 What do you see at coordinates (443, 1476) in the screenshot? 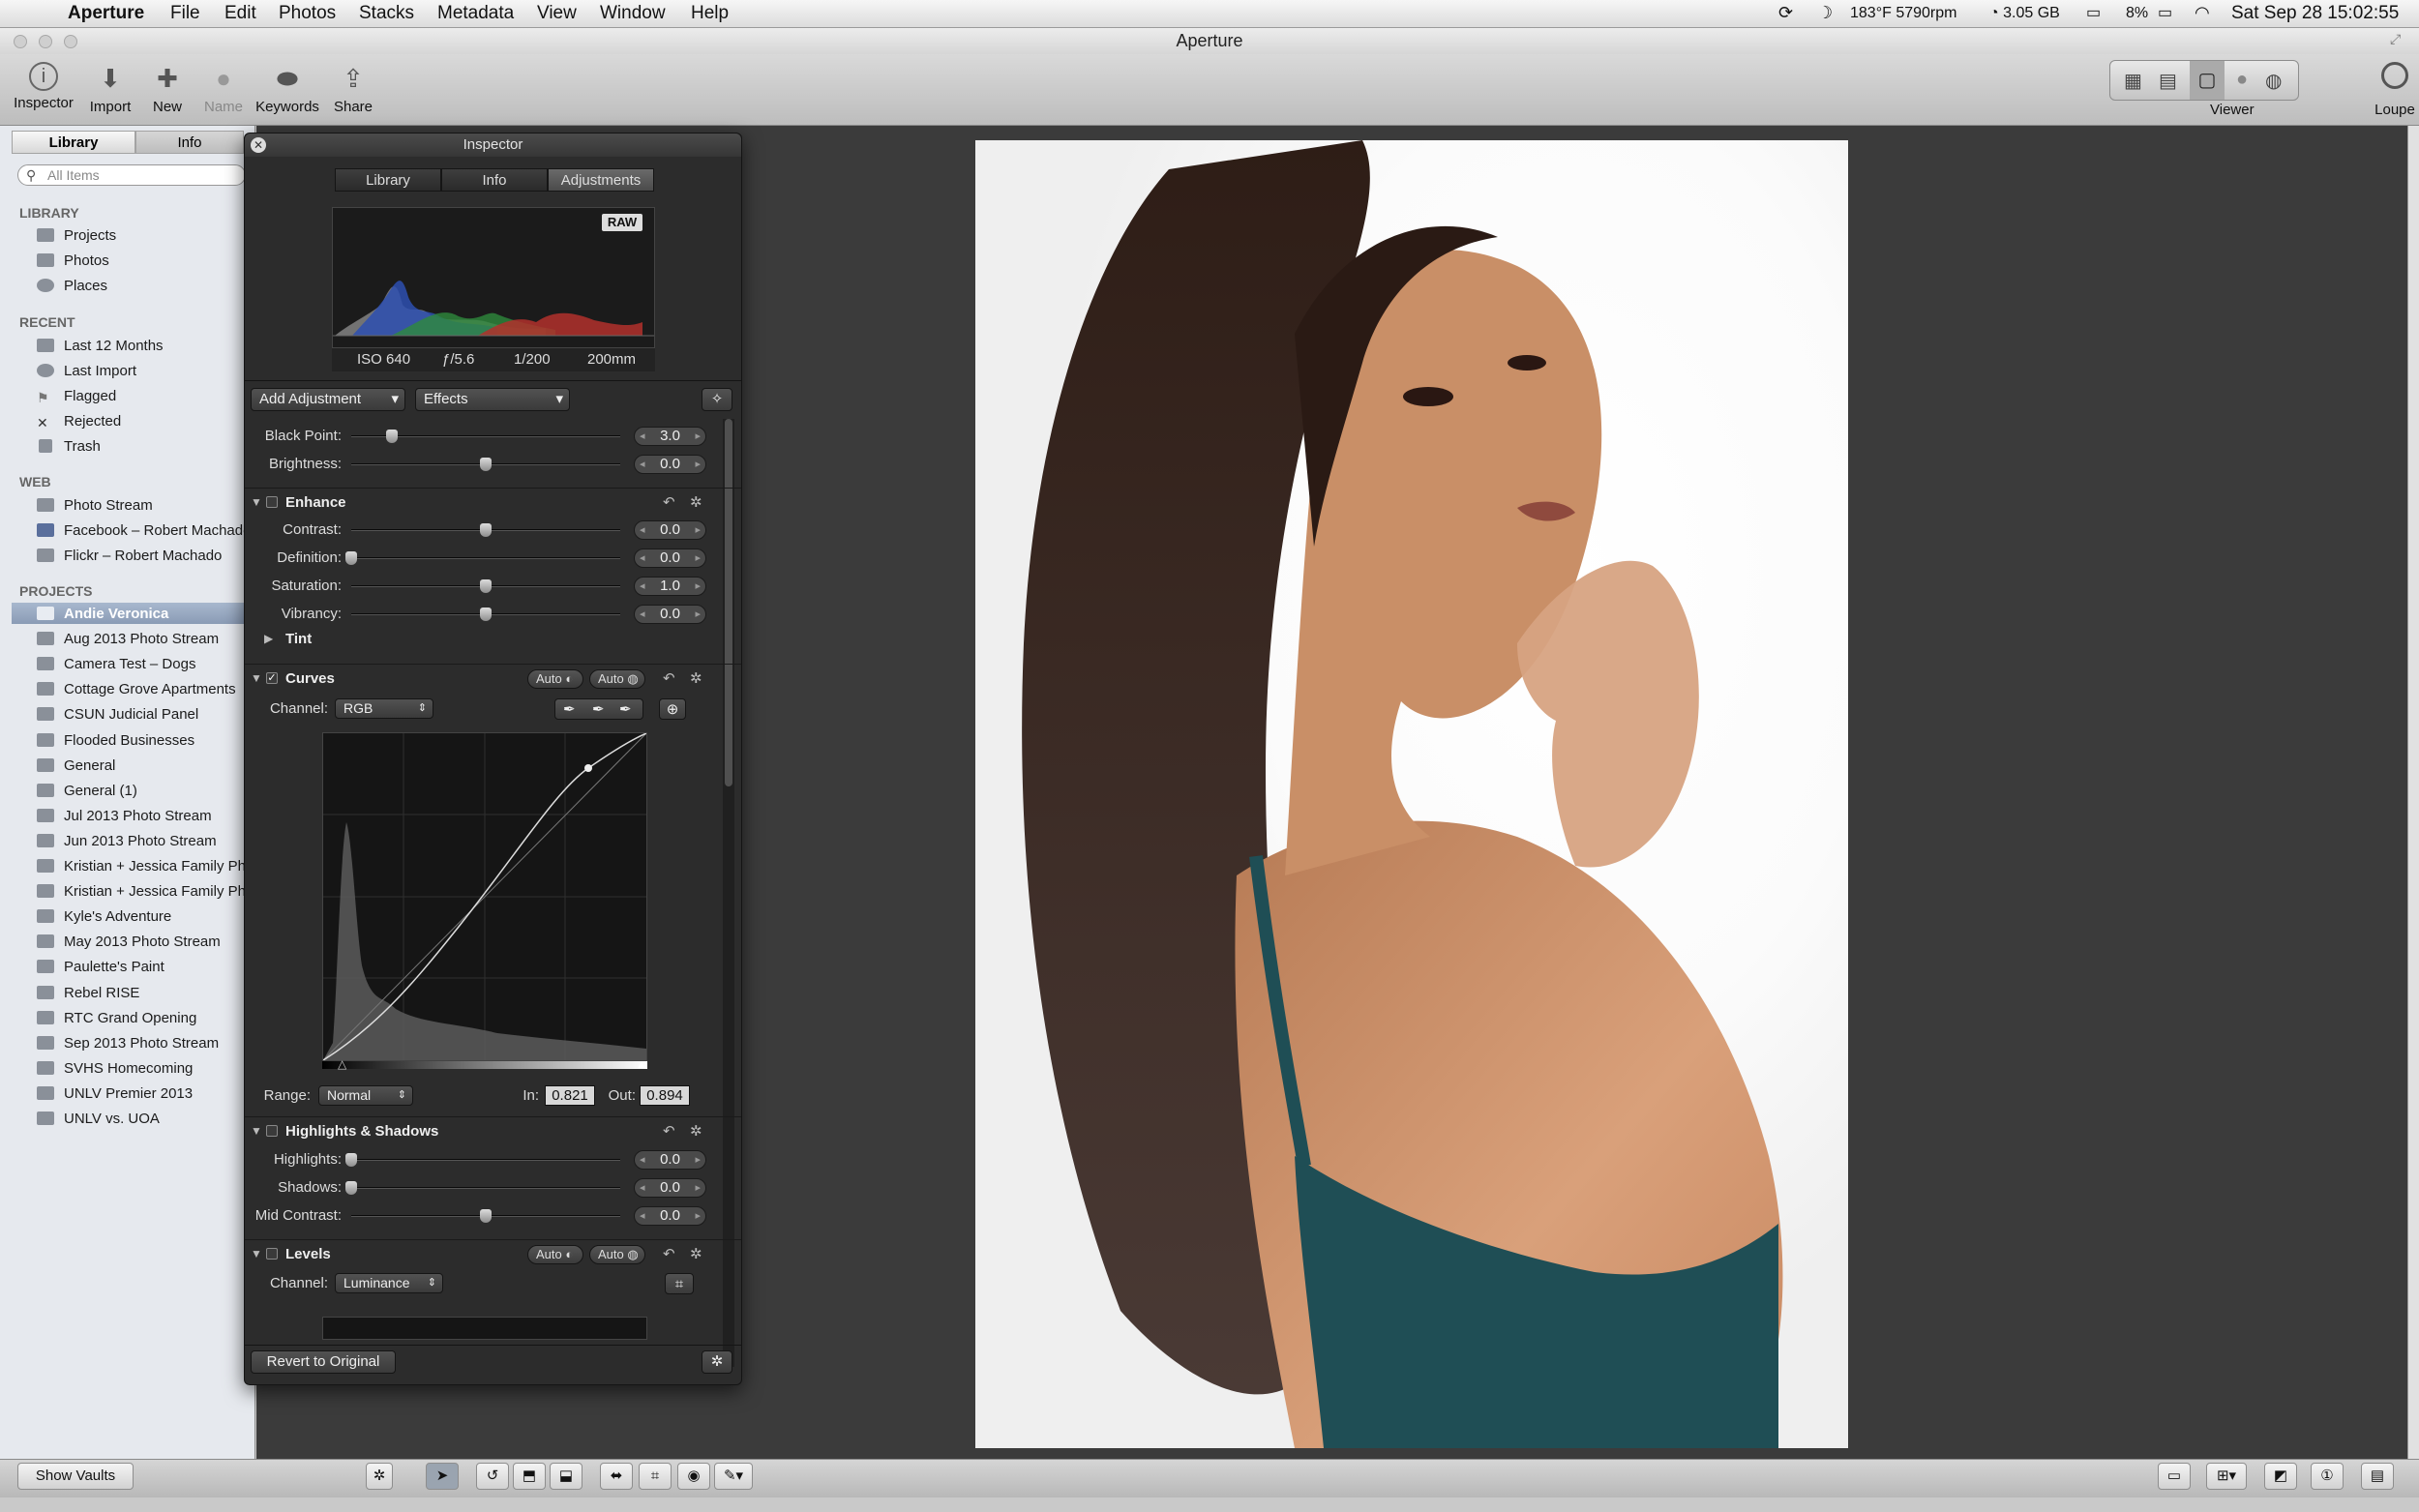
I see `select-tool-button: ➤` at bounding box center [443, 1476].